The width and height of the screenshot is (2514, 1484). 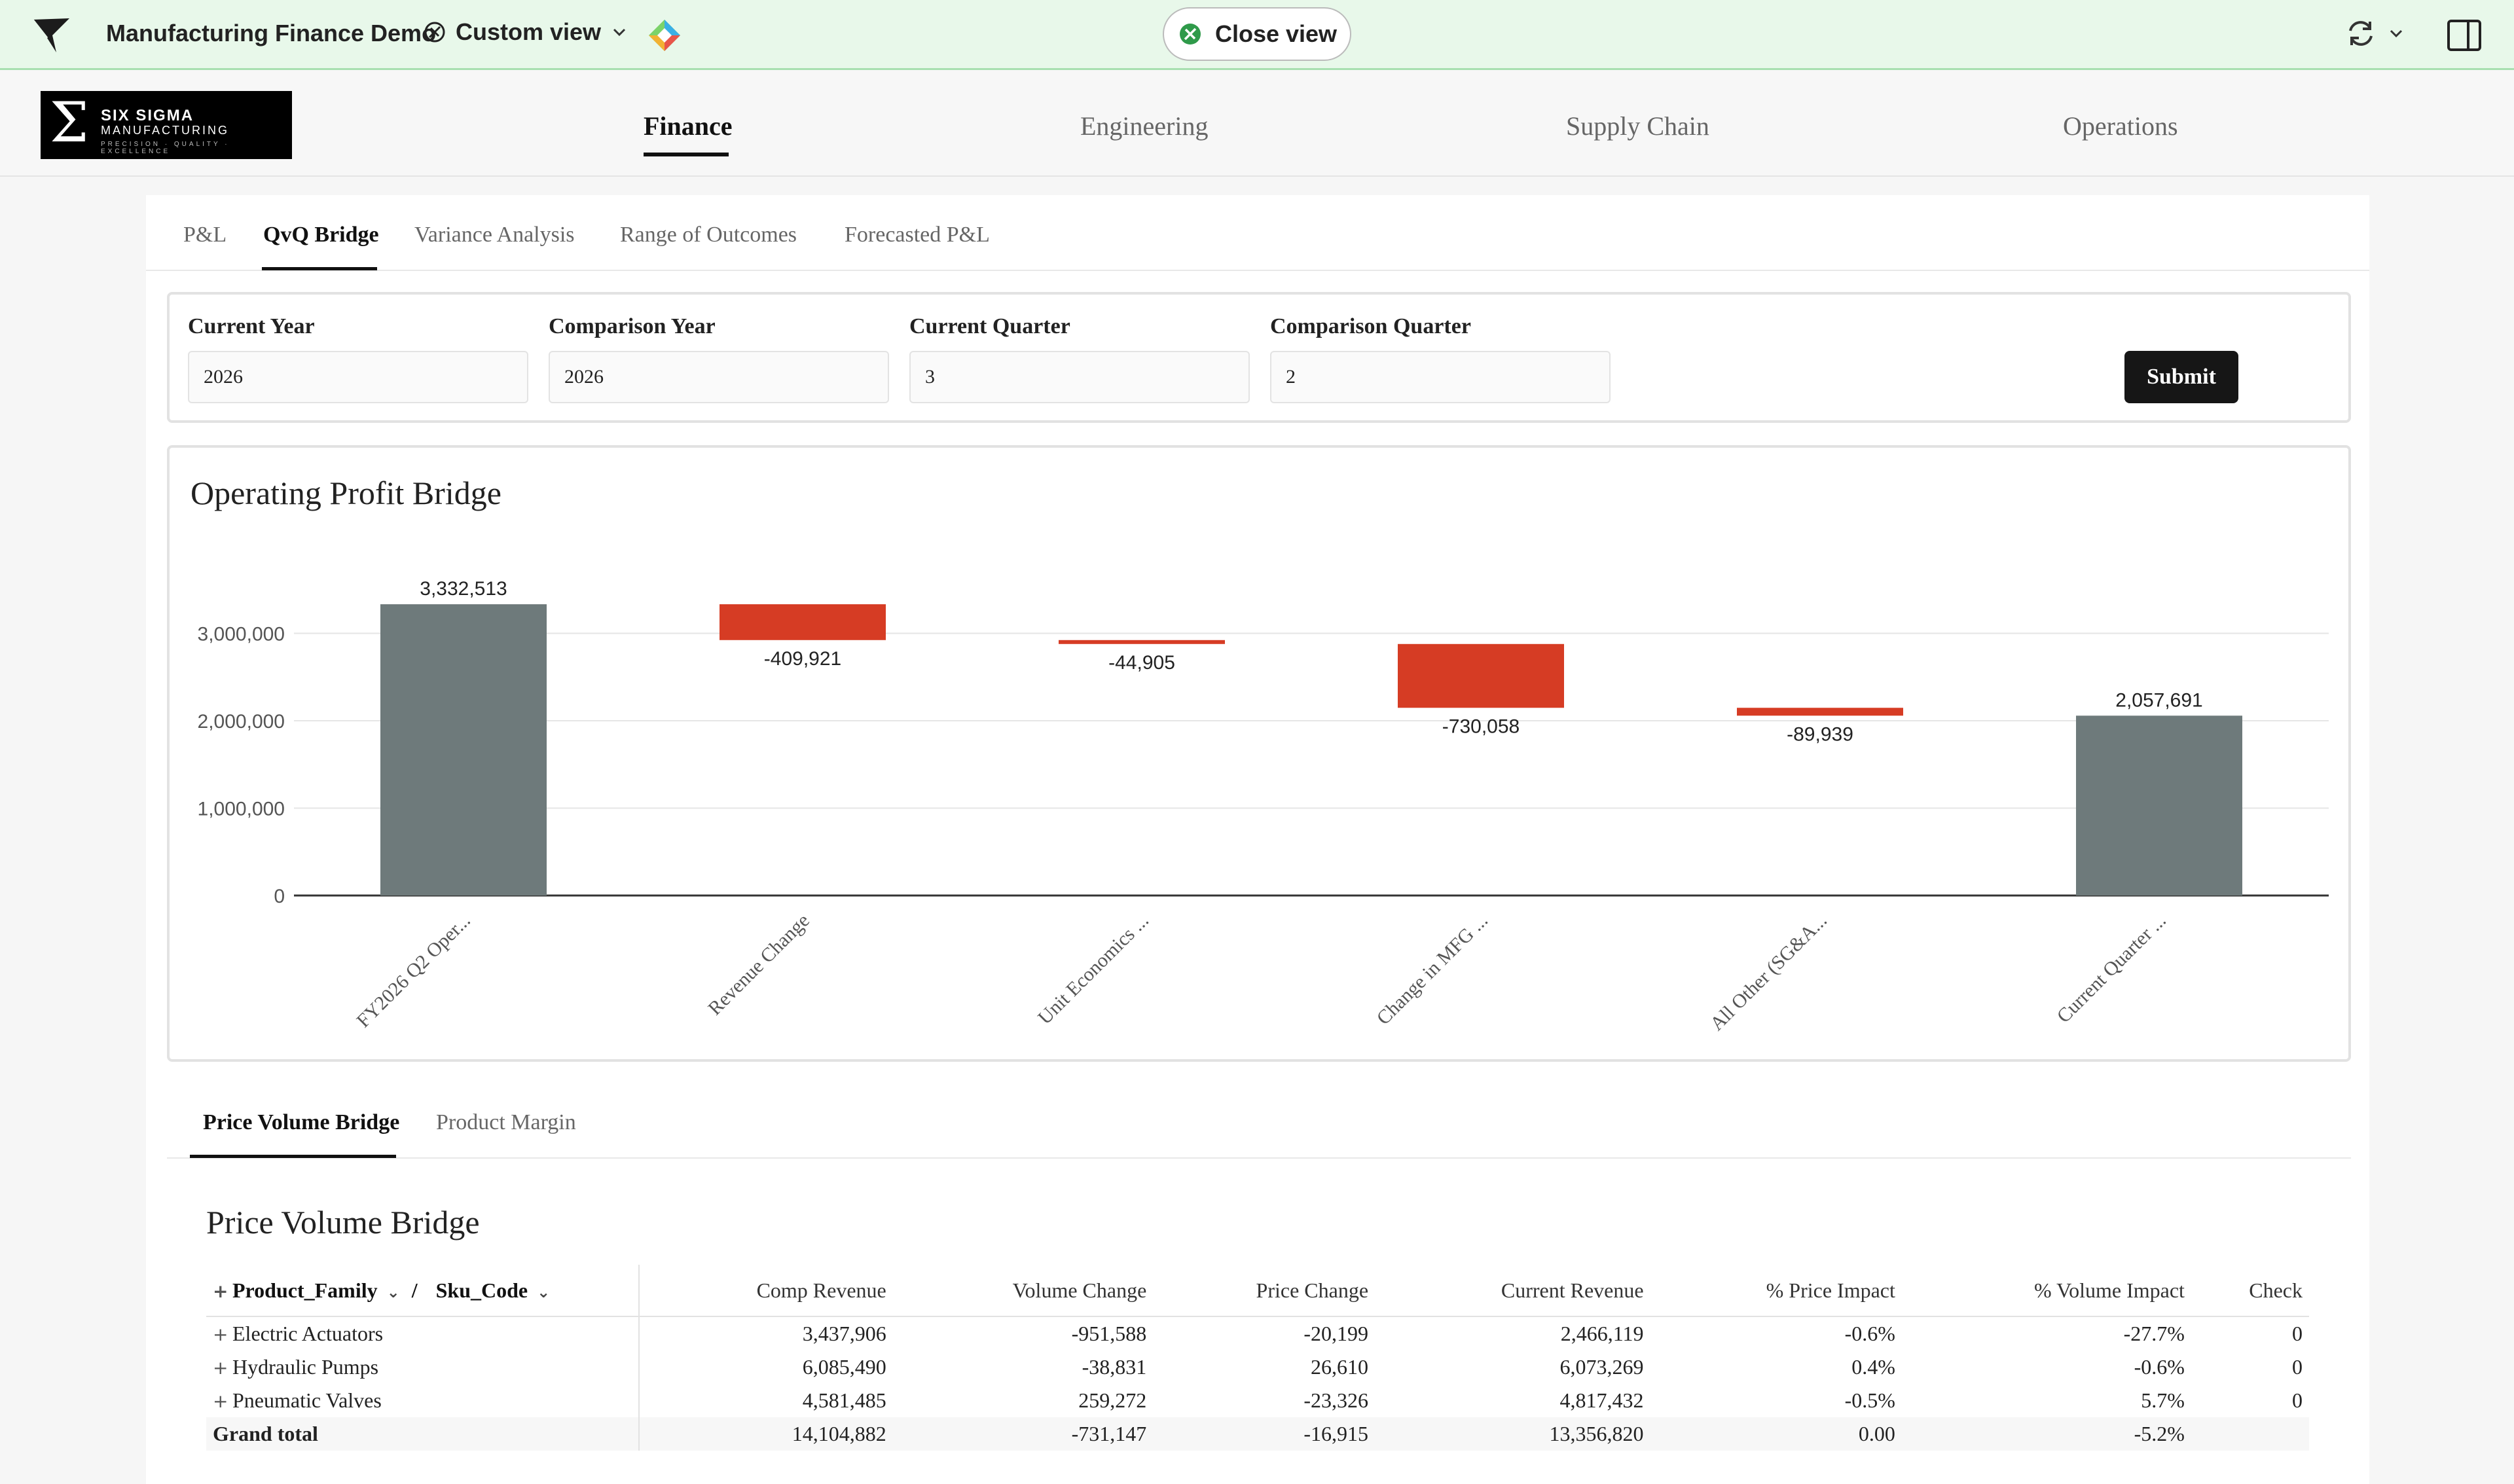 I want to click on table-cell, so click(x=2250, y=1434).